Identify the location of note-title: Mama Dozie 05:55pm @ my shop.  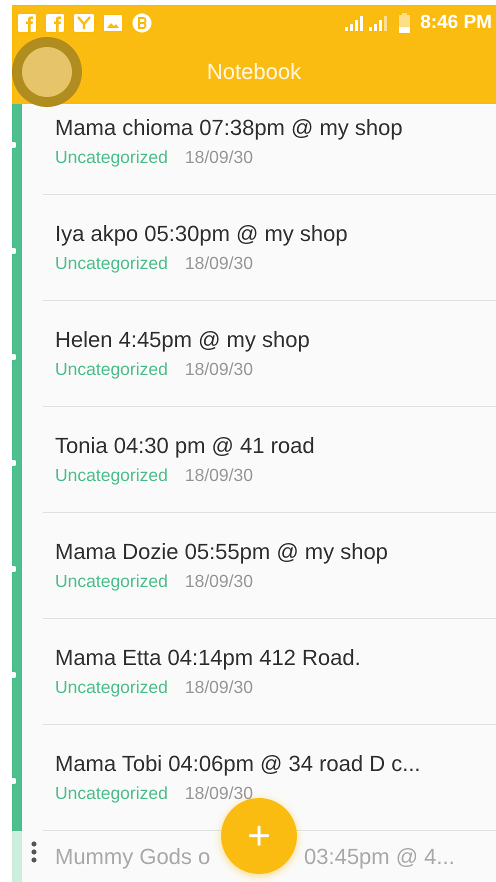
(275, 552).